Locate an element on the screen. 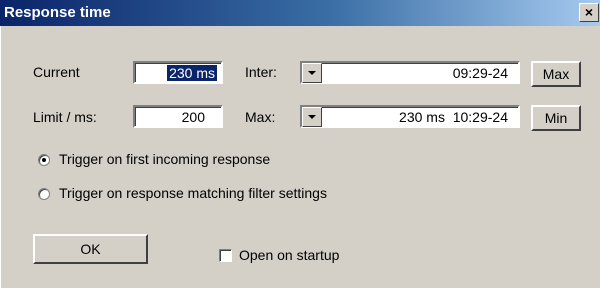 Image resolution: width=600 pixels, height=288 pixels. radio-first-response-label: Trigger on first incoming response is located at coordinates (164, 159).